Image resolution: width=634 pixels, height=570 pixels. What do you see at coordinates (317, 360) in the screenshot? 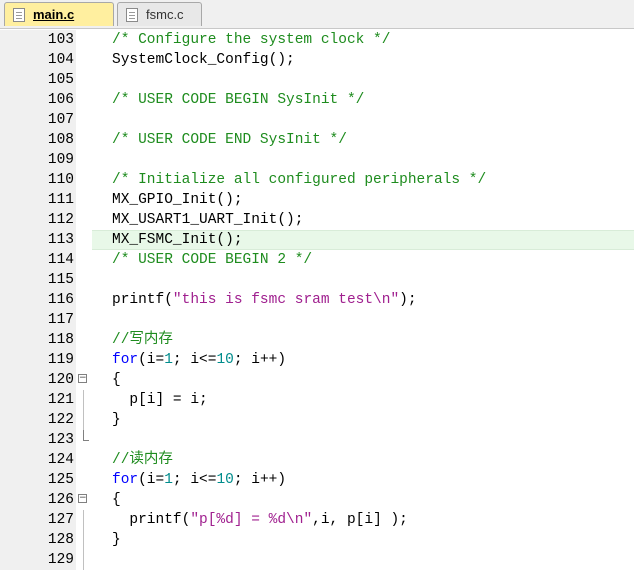
I see `code-line: 119 for(i=1; i<=10; i++)` at bounding box center [317, 360].